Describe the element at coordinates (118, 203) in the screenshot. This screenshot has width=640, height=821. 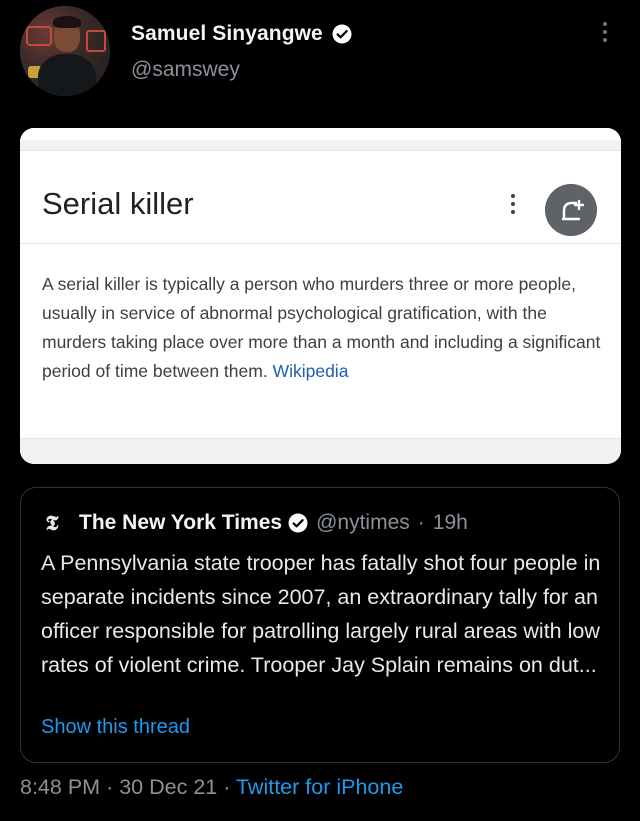
I see `knowledge-panel-title: Serial killer` at that location.